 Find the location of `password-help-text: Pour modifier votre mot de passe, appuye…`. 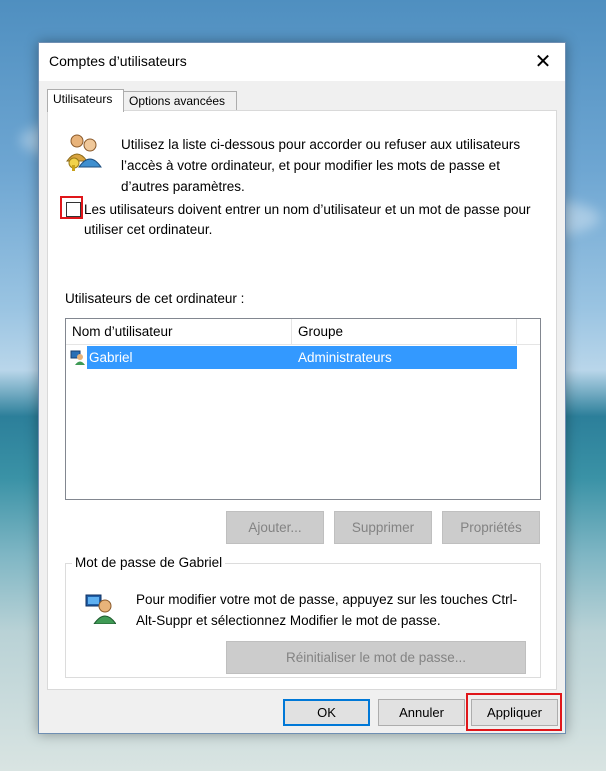

password-help-text: Pour modifier votre mot de passe, appuye… is located at coordinates (327, 610).